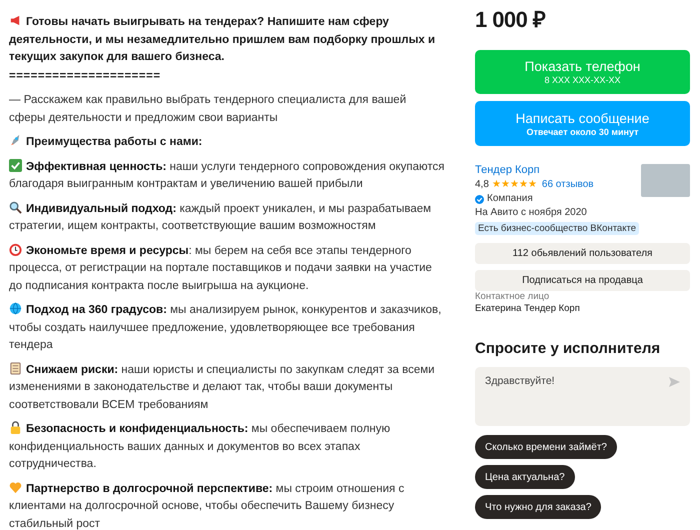  Describe the element at coordinates (221, 268) in the screenshot. I see `feature-paragraph: Экономьте время и ресурсы: мы берем на себя все этапы тендерного процесса, от регистрации на портале поставщиков и подачи заявки на участие до подписания контракта после выигрыша на аукционе.` at that location.